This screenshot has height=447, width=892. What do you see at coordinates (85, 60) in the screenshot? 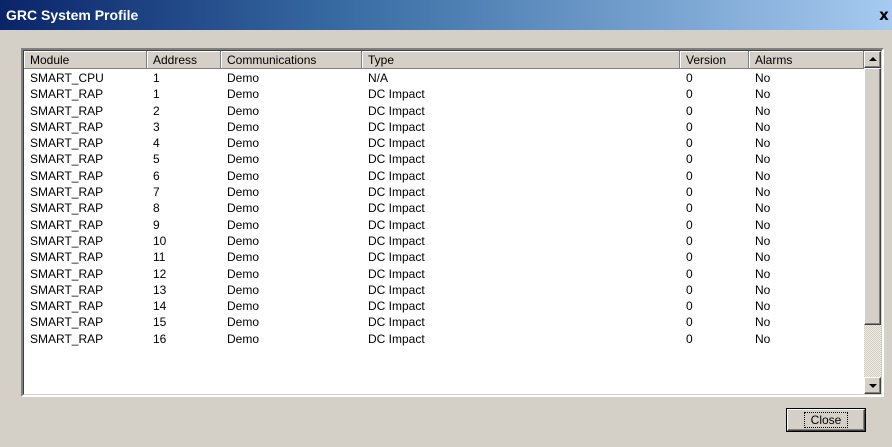
I see `column-header-module: Module` at bounding box center [85, 60].